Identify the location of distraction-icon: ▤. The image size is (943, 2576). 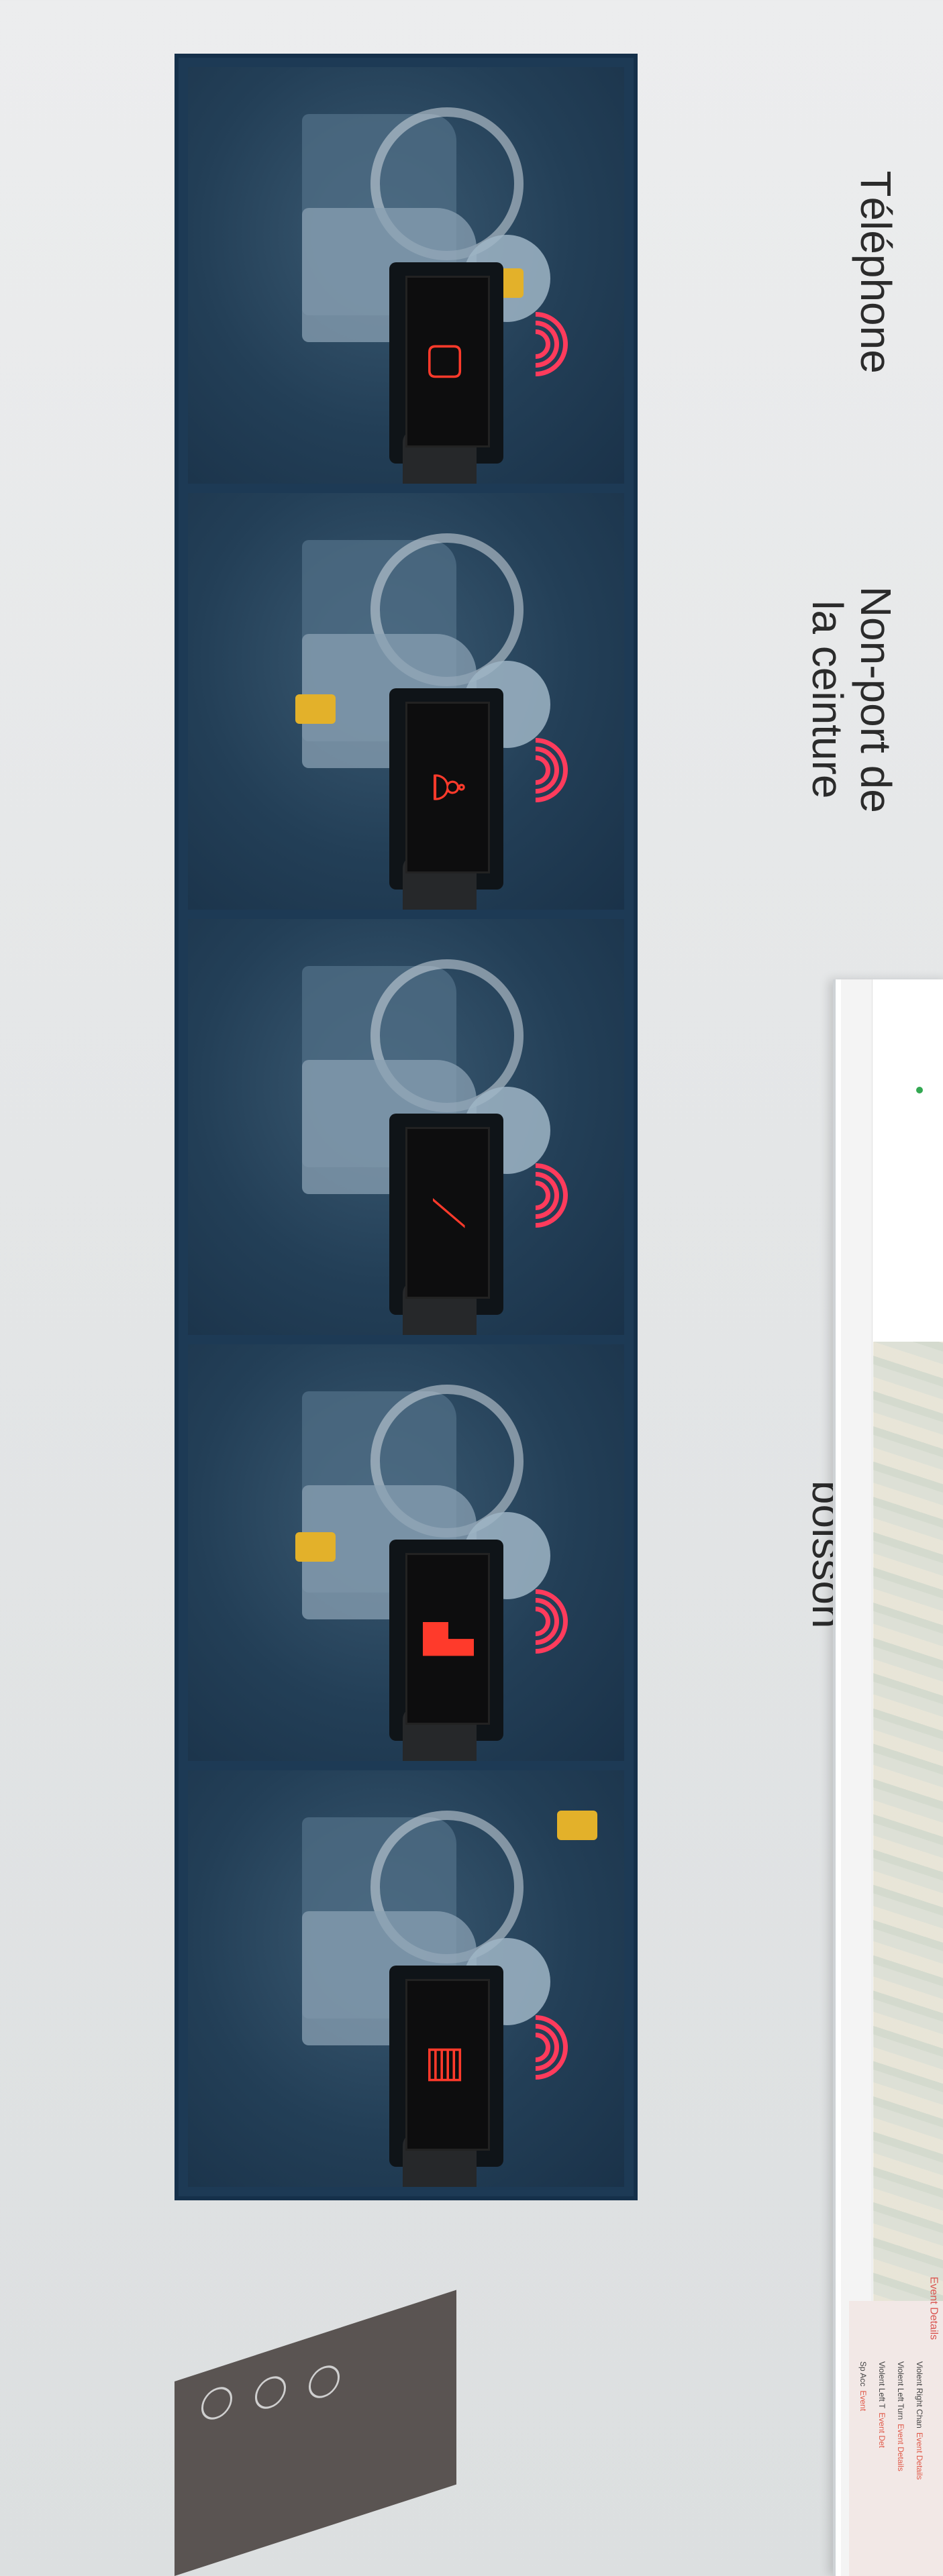
(448, 2065).